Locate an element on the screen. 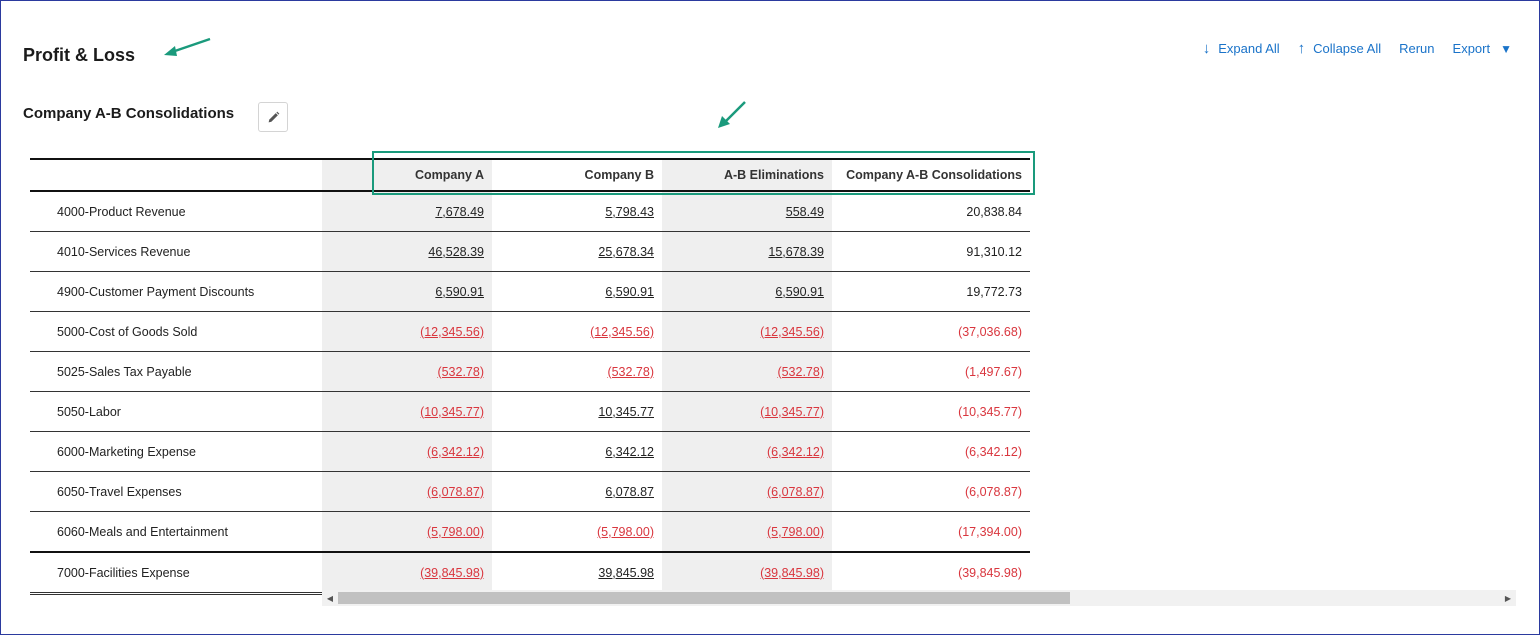 The width and height of the screenshot is (1540, 635). drilldown-amount-link: 558.49 is located at coordinates (805, 212).